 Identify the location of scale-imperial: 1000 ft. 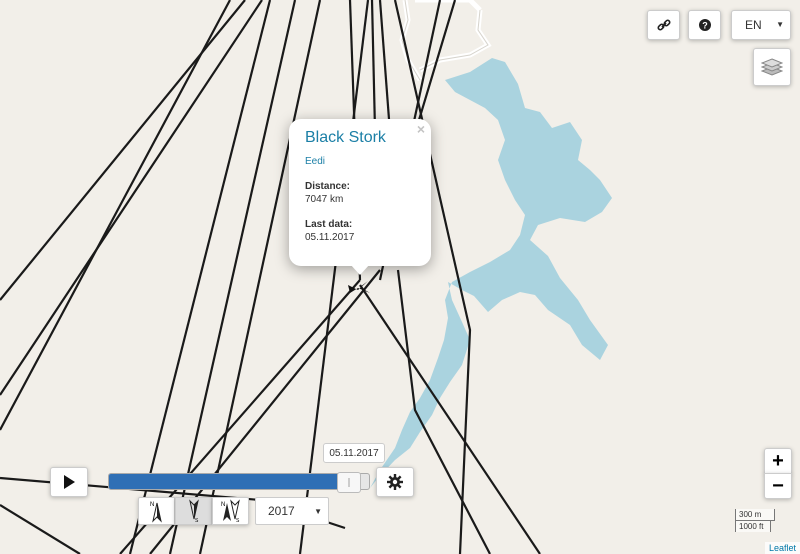
(753, 526).